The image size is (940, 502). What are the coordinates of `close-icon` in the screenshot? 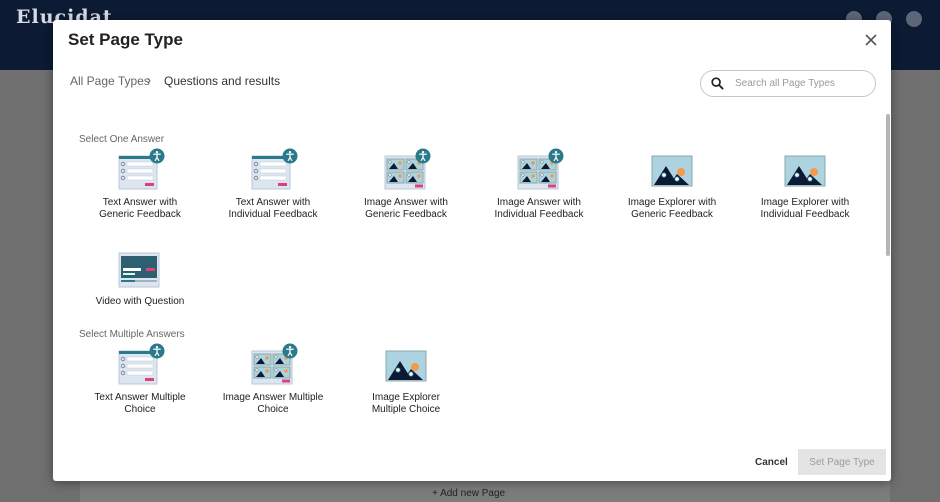 It's located at (871, 40).